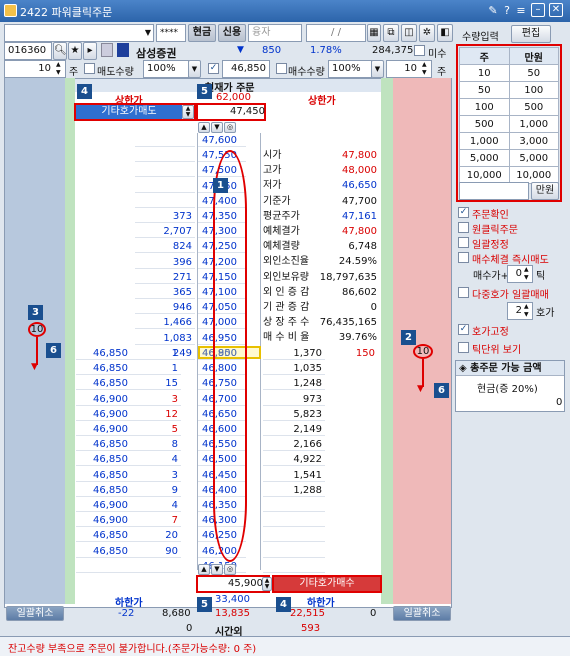  What do you see at coordinates (521, 10) in the screenshot?
I see `menu-icon: ≡` at bounding box center [521, 10].